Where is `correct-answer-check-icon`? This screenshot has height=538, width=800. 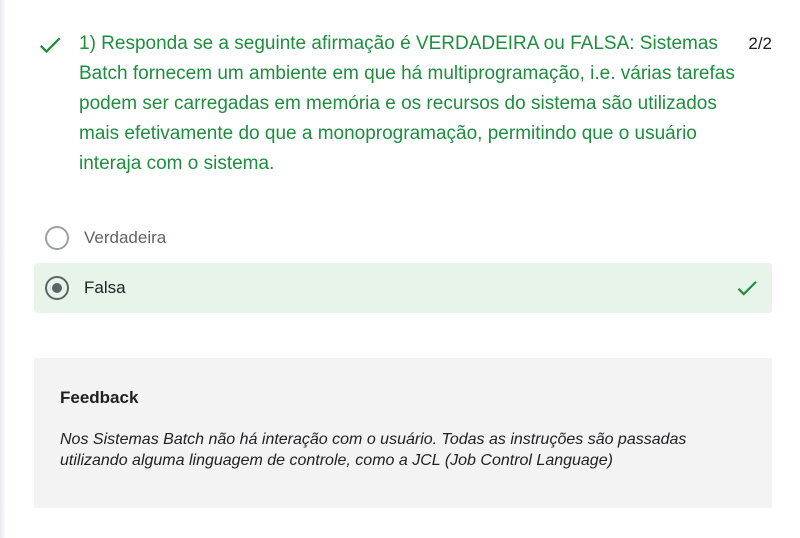 correct-answer-check-icon is located at coordinates (747, 288).